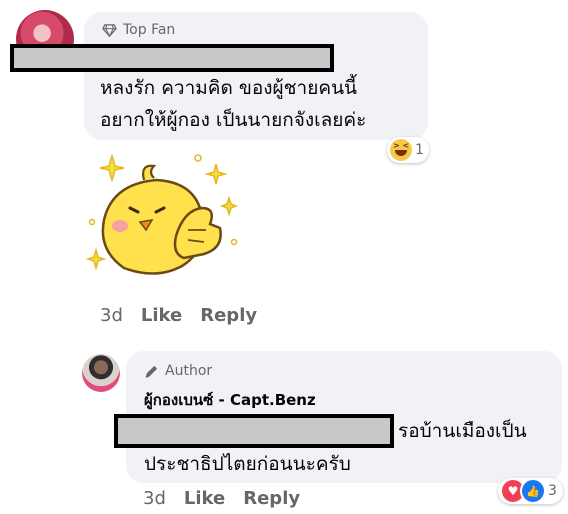 Image resolution: width=568 pixels, height=514 pixels. What do you see at coordinates (254, 431) in the screenshot?
I see `redacted-text` at bounding box center [254, 431].